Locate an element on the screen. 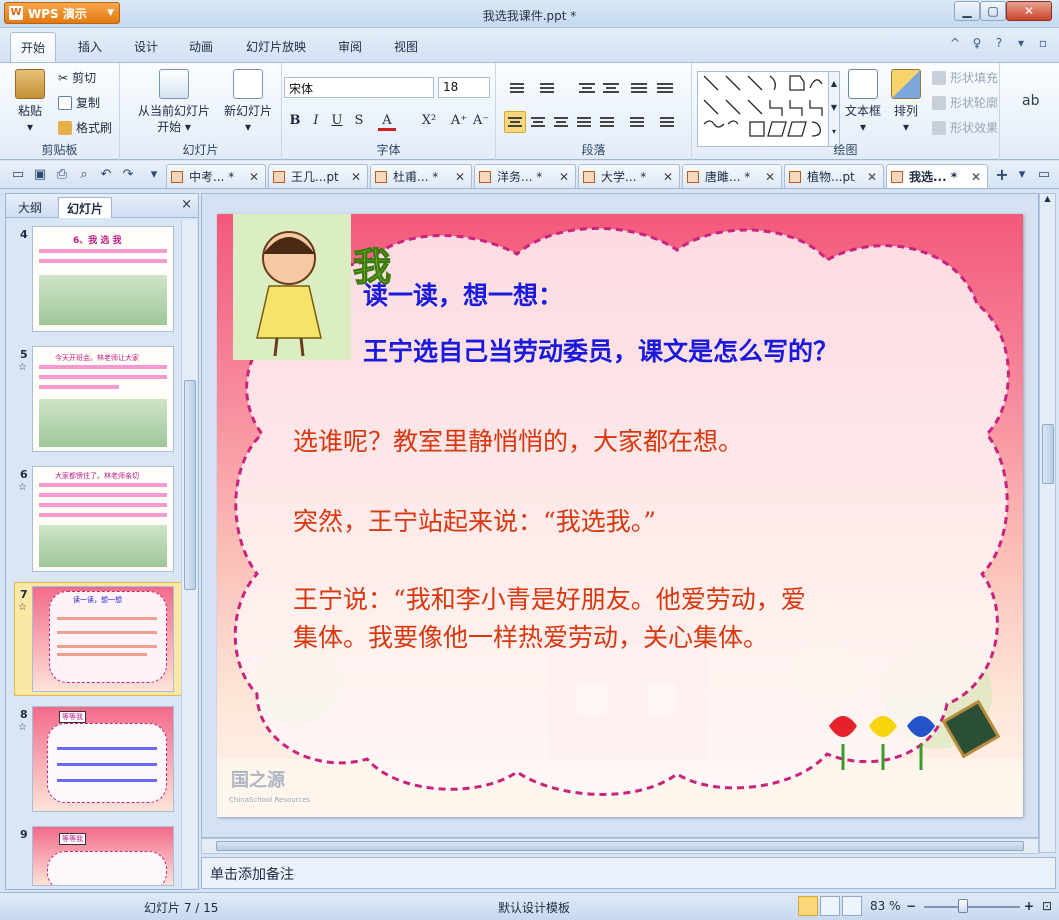 This screenshot has height=920, width=1059. font-name-select: 宋体 is located at coordinates (359, 87).